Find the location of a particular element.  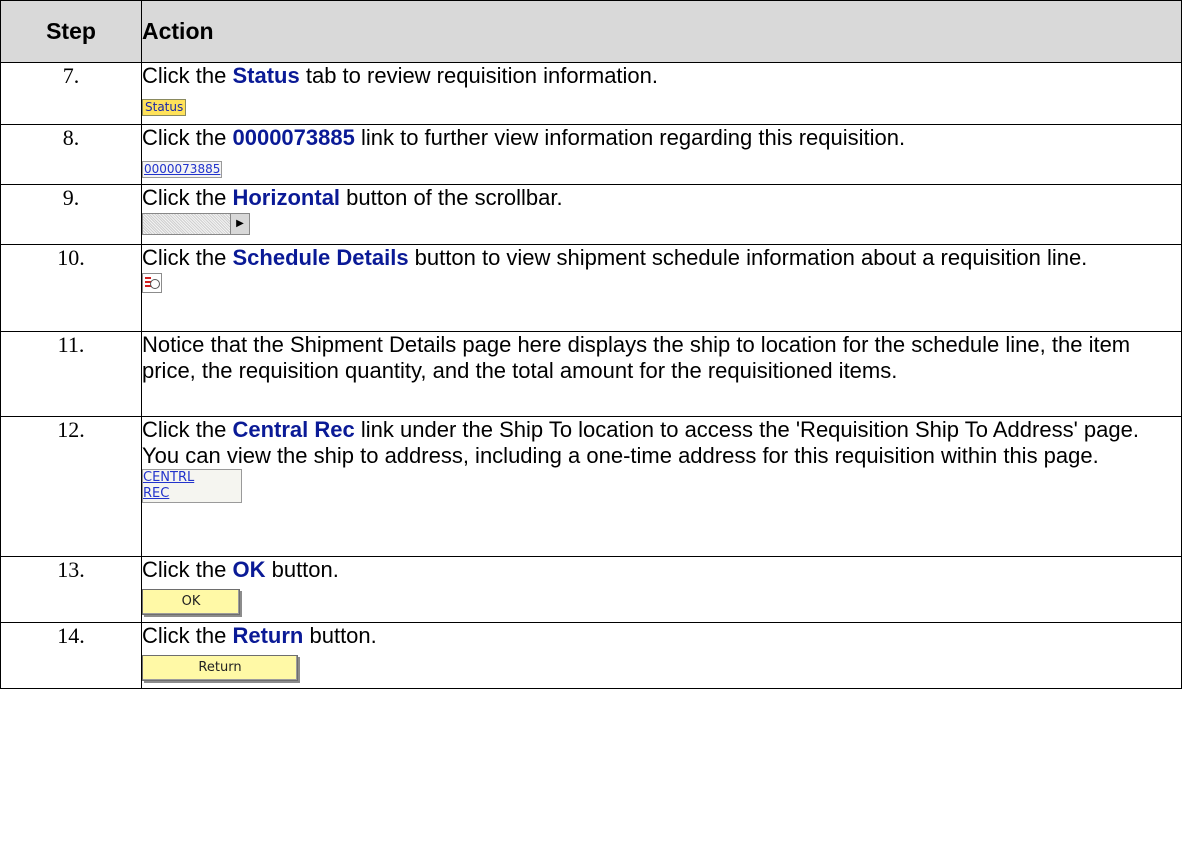

return-button: Return is located at coordinates (220, 668).